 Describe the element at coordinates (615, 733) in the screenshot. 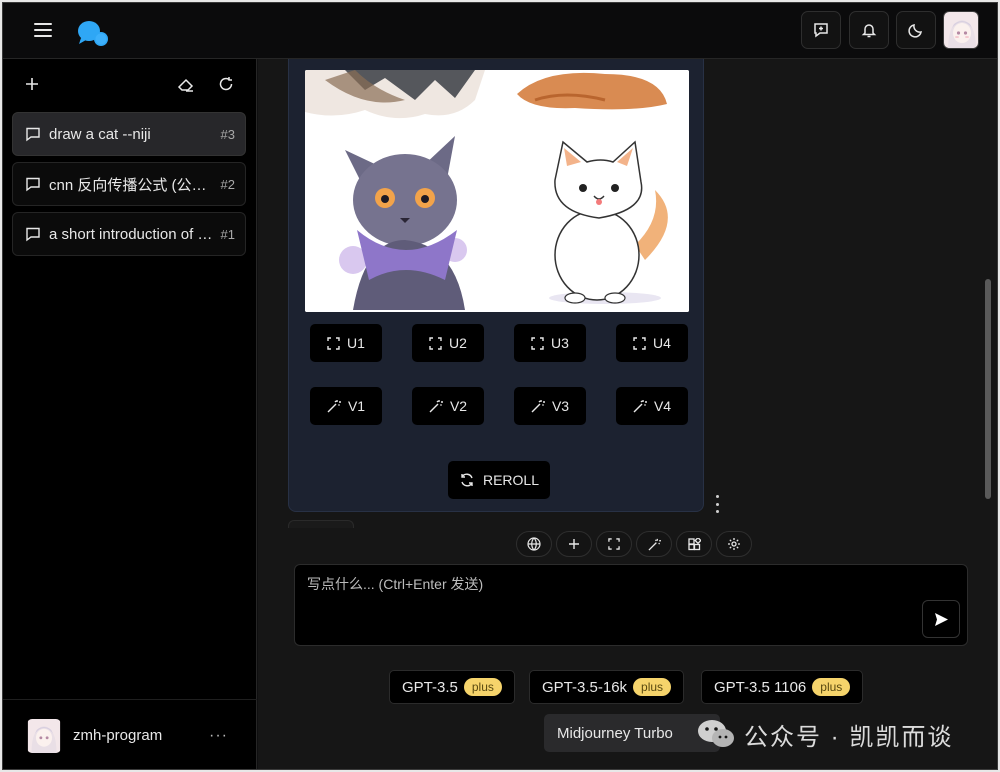

I see `model-label: Midjourney Turbo` at that location.